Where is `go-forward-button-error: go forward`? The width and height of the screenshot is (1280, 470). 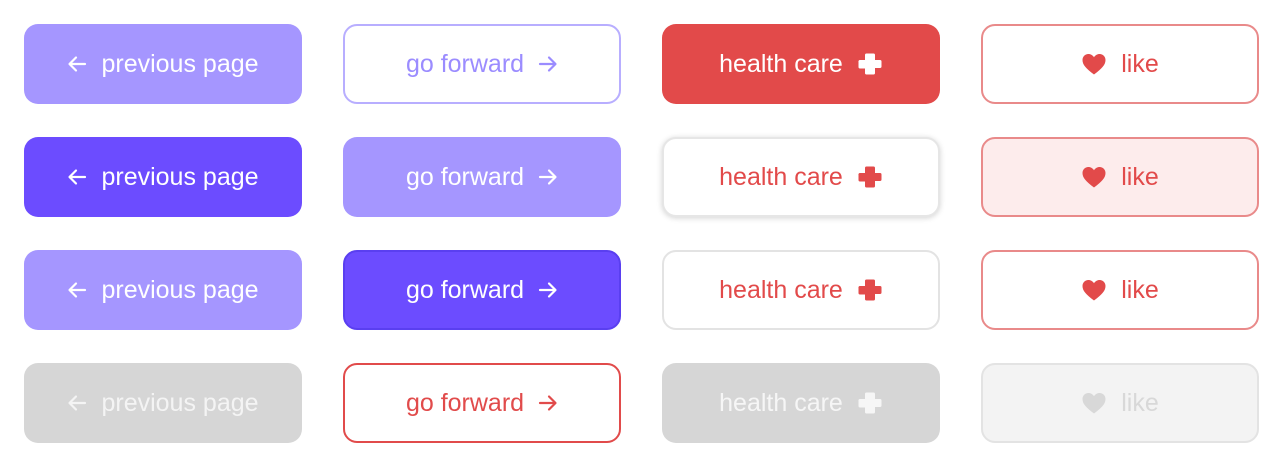
go-forward-button-error: go forward is located at coordinates (482, 403).